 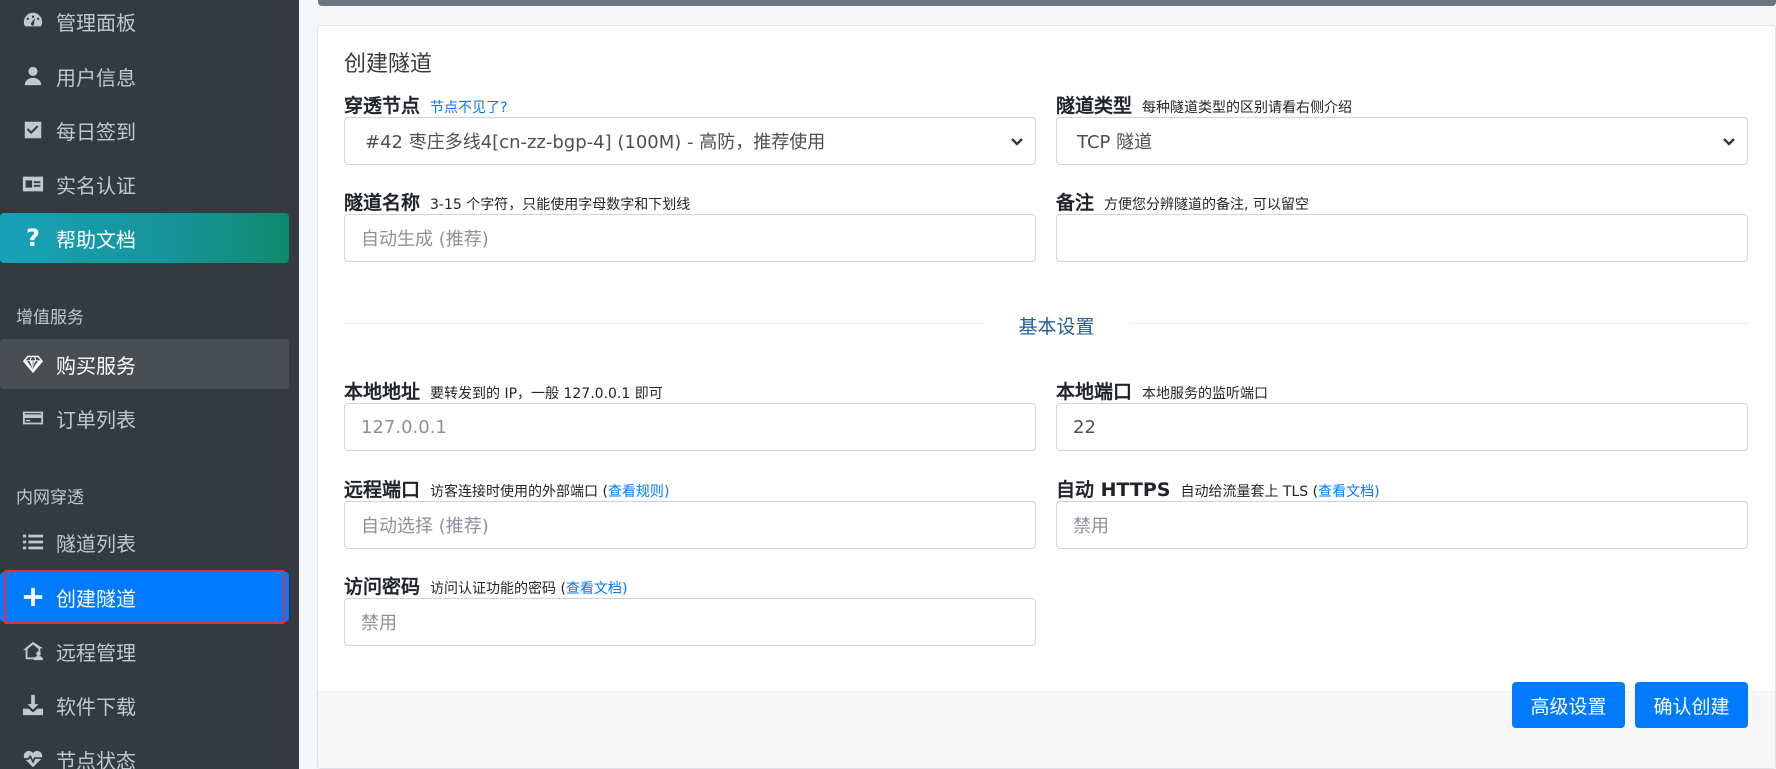 I want to click on node-label: 穿透节点 节点不见了?, so click(x=426, y=106).